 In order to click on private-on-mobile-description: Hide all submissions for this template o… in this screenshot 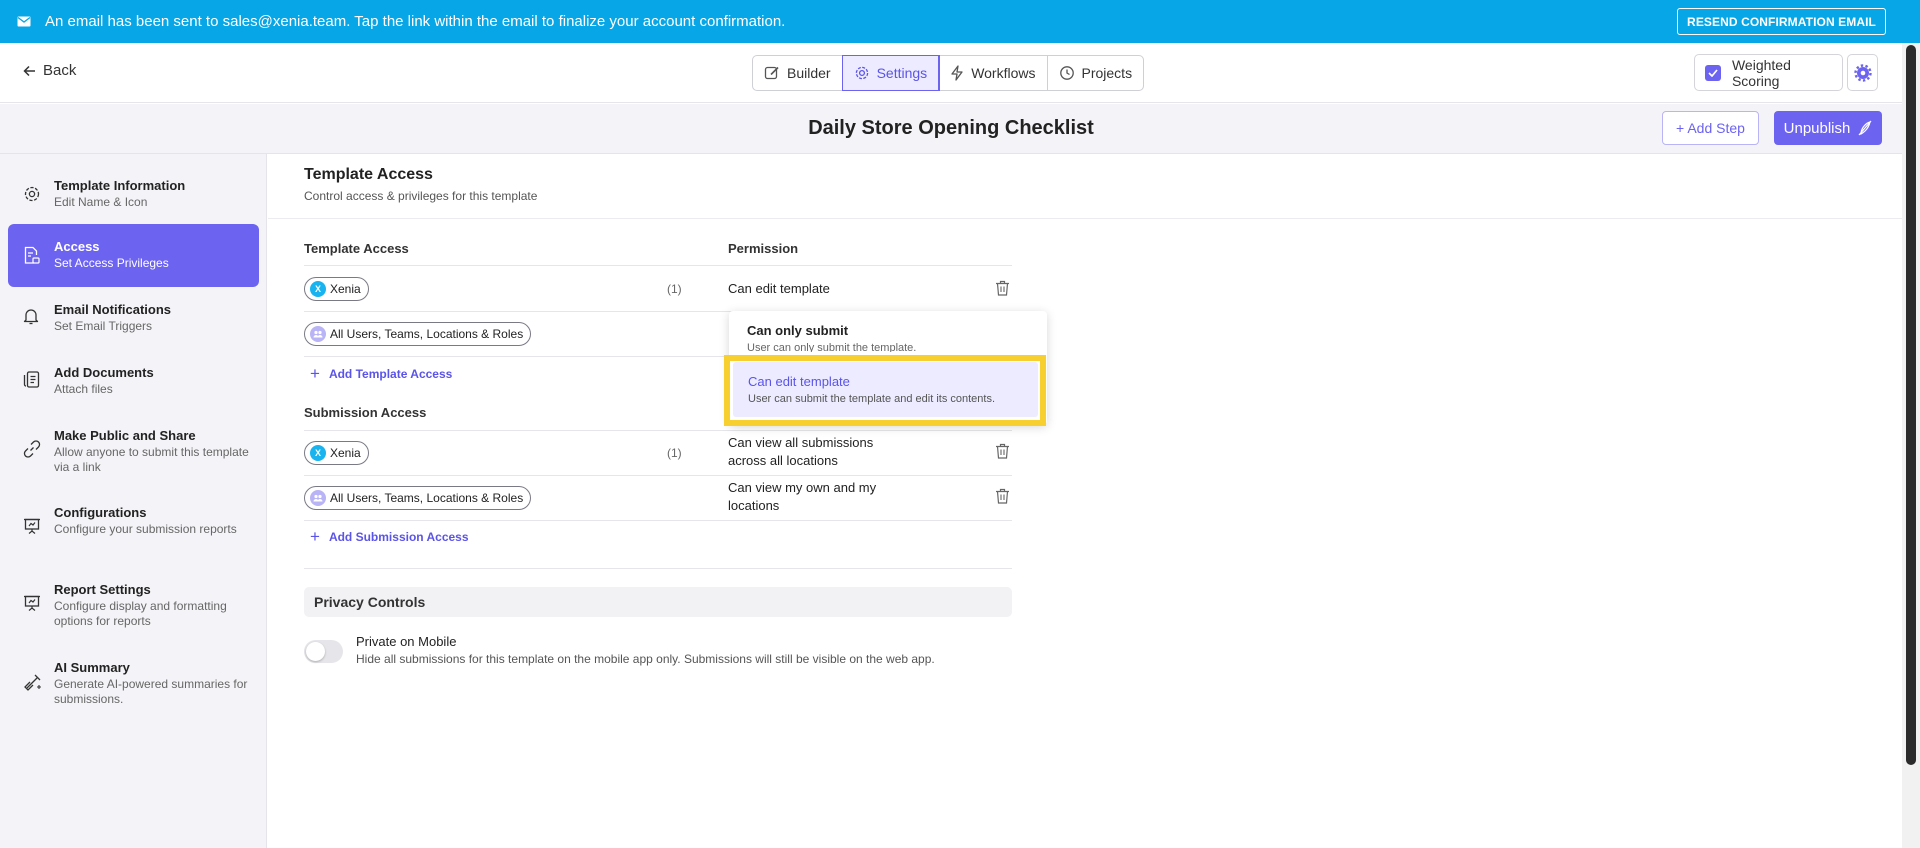, I will do `click(645, 659)`.